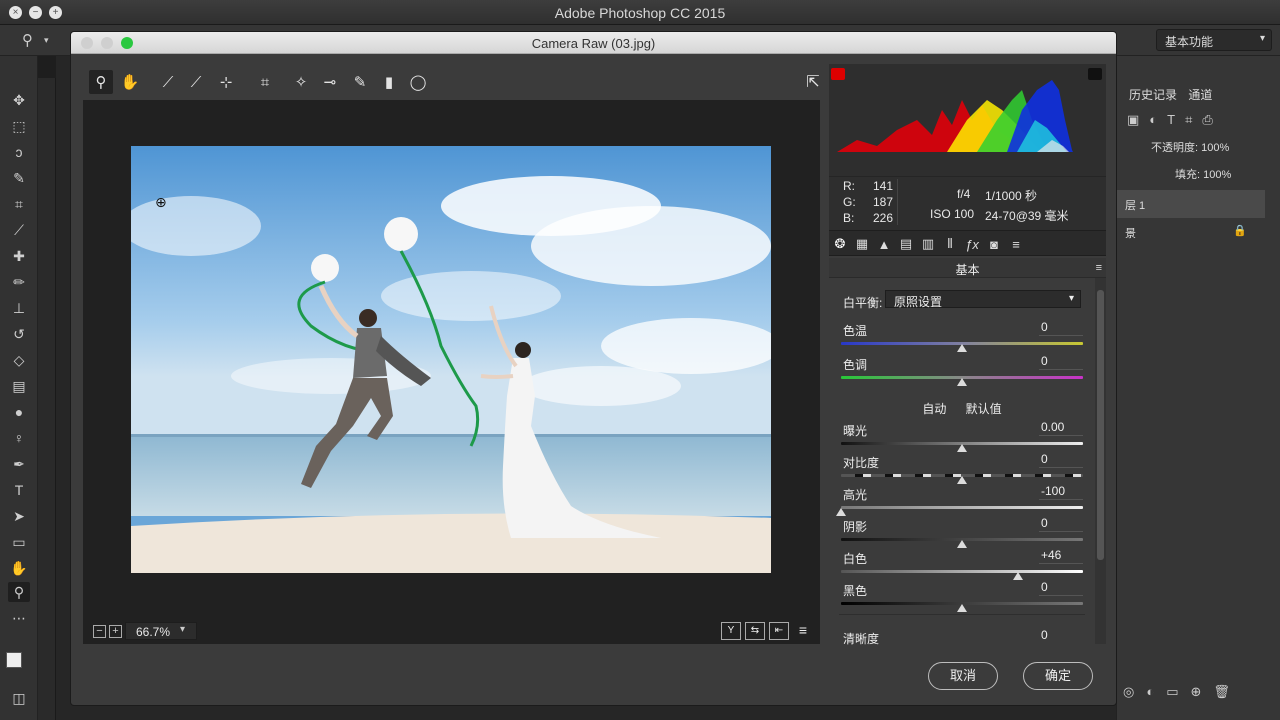 The height and width of the screenshot is (720, 1280). What do you see at coordinates (959, 501) in the screenshot?
I see `highlights-slider: 高光 -100` at bounding box center [959, 501].